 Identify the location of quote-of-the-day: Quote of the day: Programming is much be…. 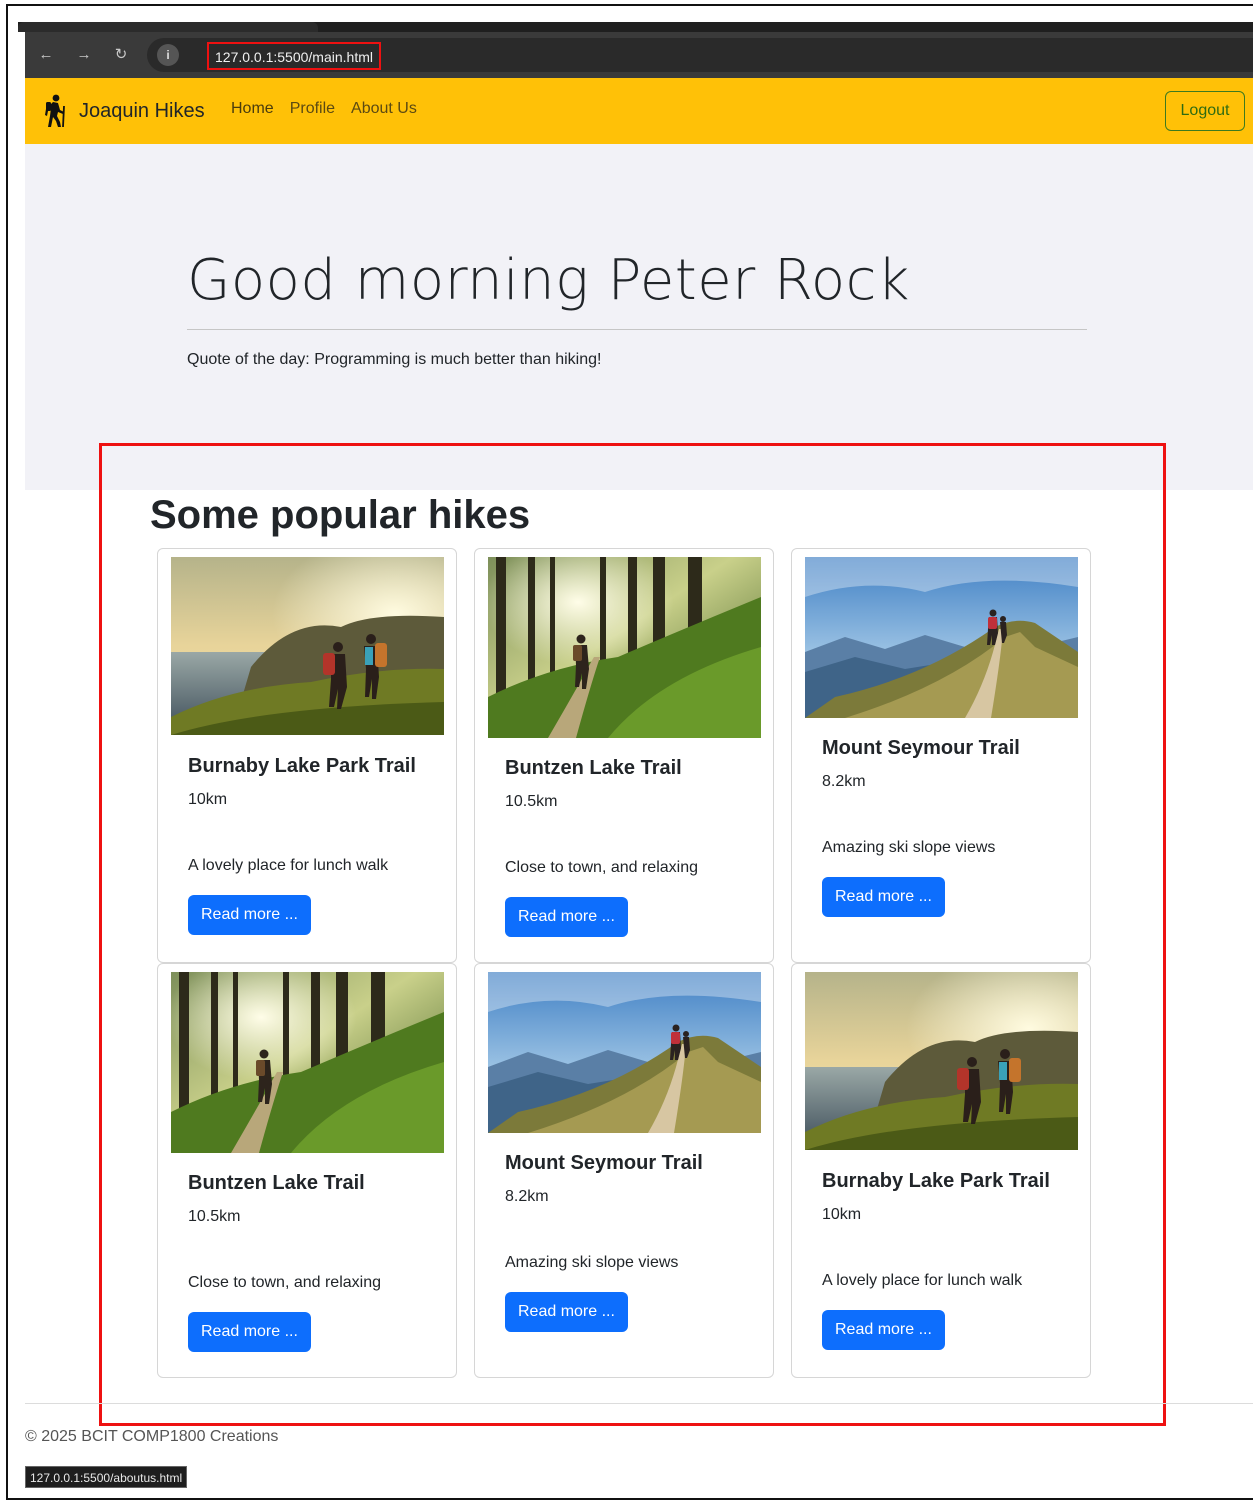
(394, 359).